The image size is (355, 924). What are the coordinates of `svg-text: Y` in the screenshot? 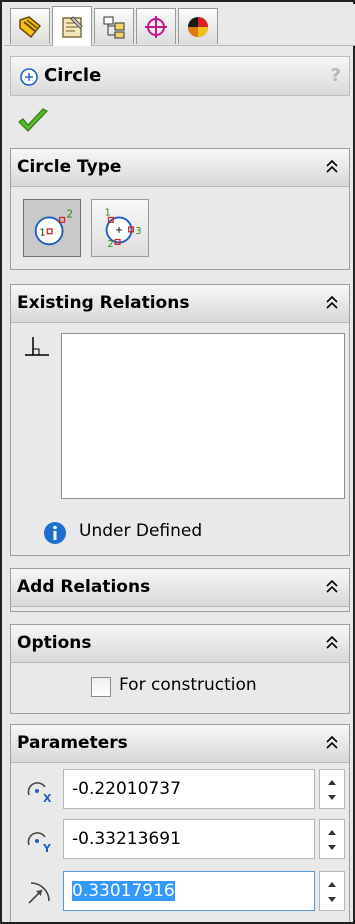 It's located at (47, 848).